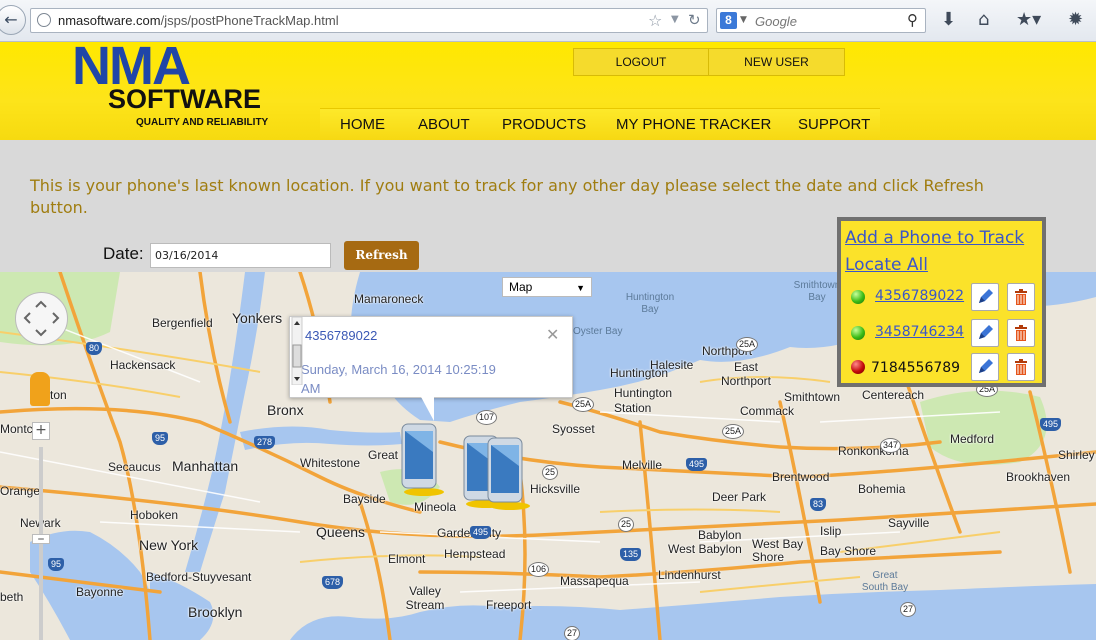 This screenshot has width=1096, height=640. Describe the element at coordinates (56, 564) in the screenshot. I see `highway-shield: 95` at that location.